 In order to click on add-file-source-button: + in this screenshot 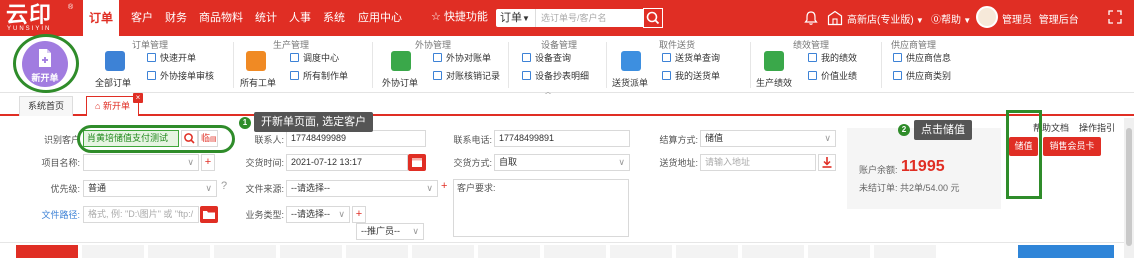, I will do `click(444, 186)`.